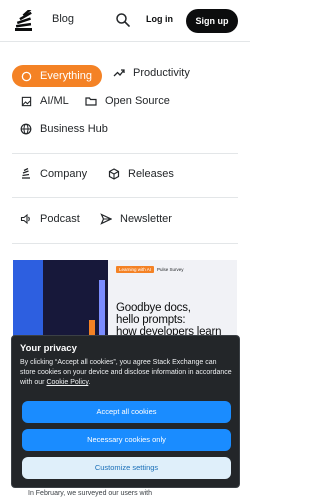  I want to click on category-open-source: Open Source, so click(127, 101).